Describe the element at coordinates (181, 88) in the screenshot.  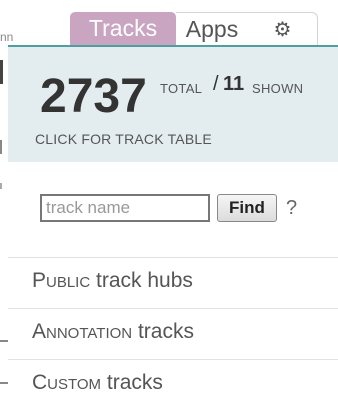
I see `total-label: TOTAL` at that location.